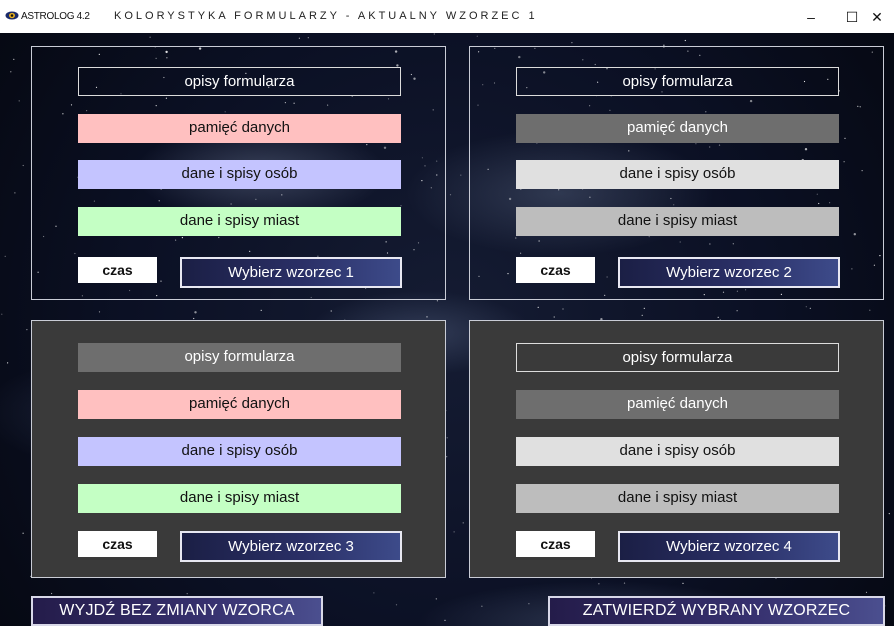 This screenshot has width=894, height=626. I want to click on select-pattern-3-button: Wybierz wzorzec 3, so click(291, 546).